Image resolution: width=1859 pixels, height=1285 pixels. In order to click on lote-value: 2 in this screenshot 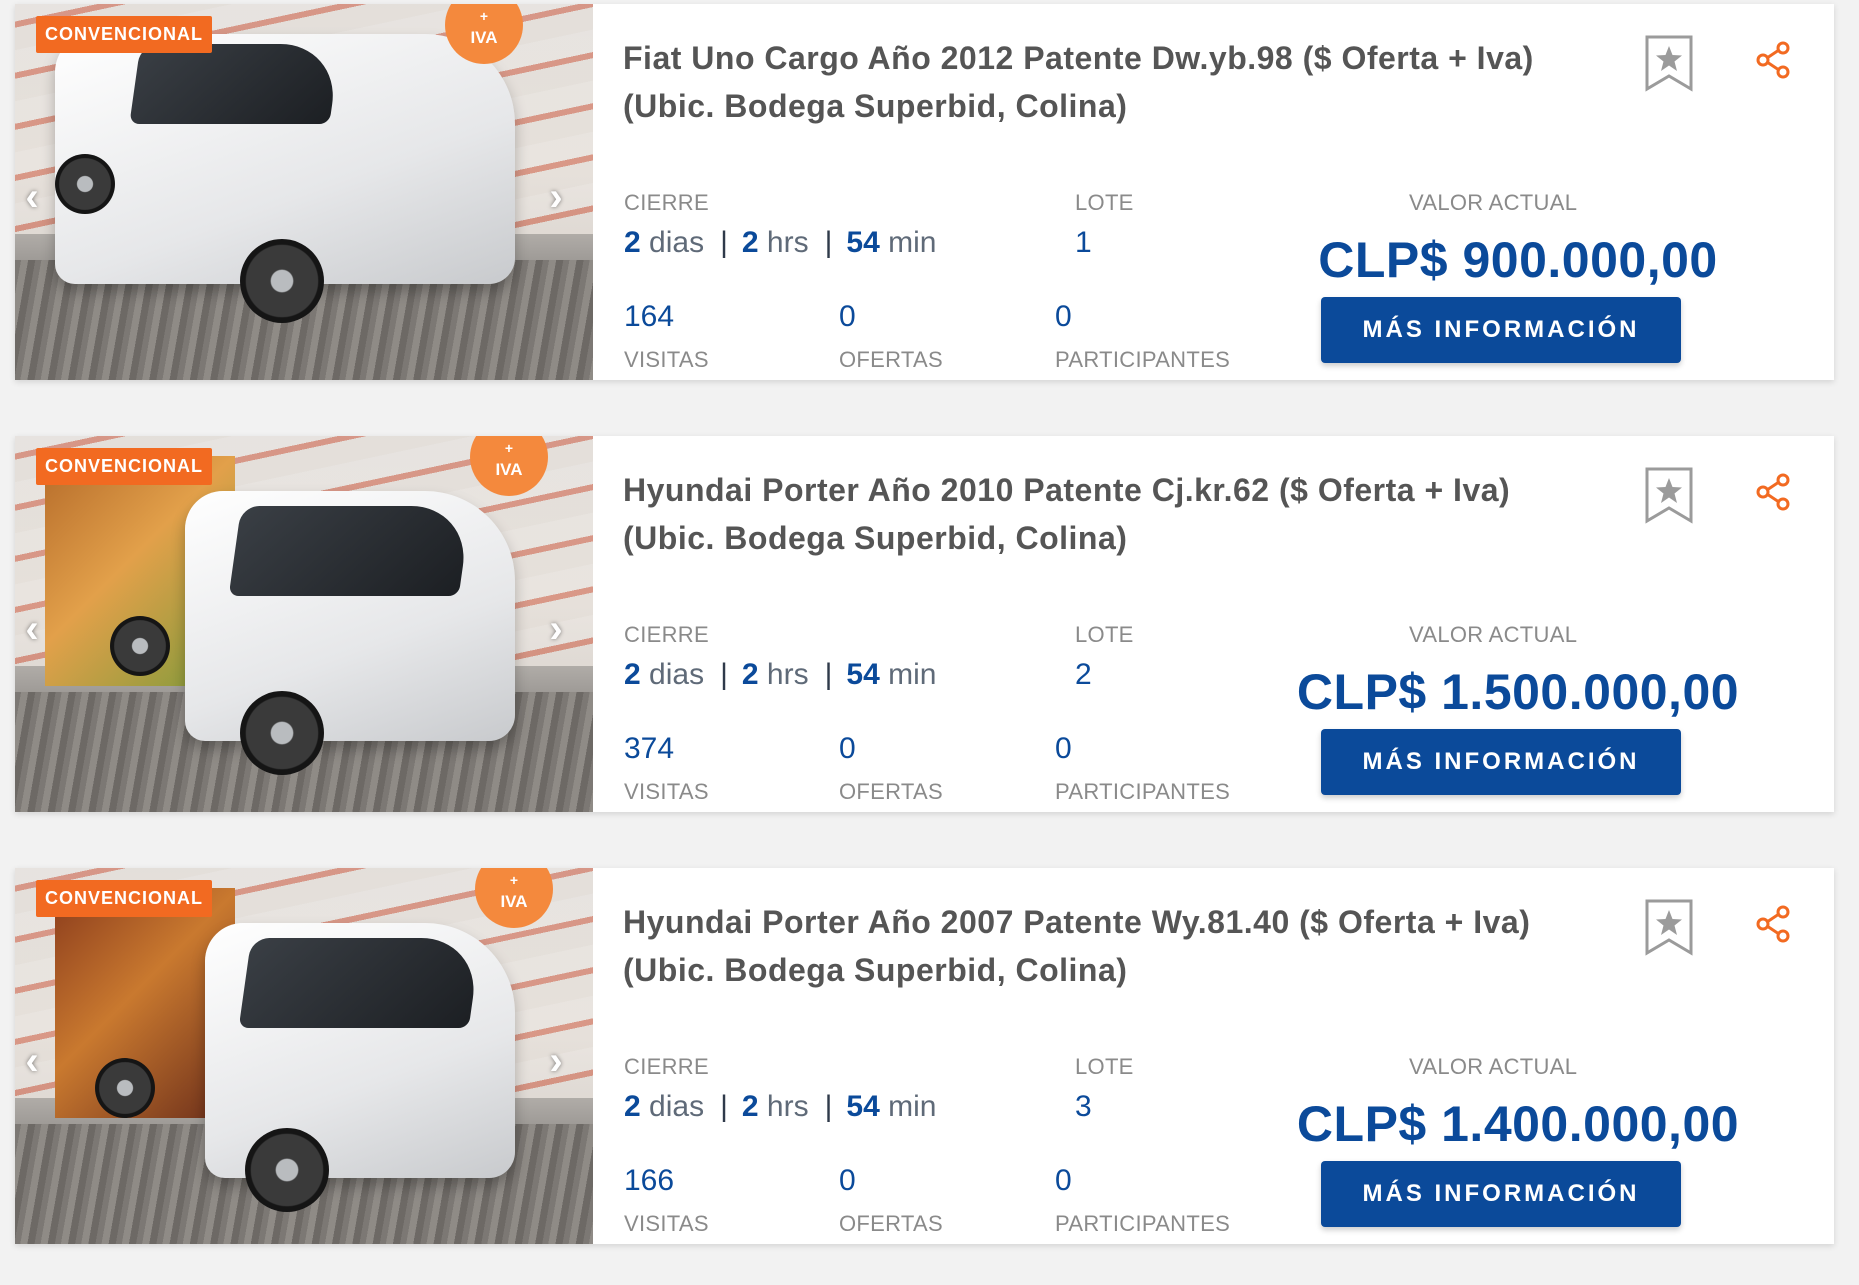, I will do `click(1083, 674)`.